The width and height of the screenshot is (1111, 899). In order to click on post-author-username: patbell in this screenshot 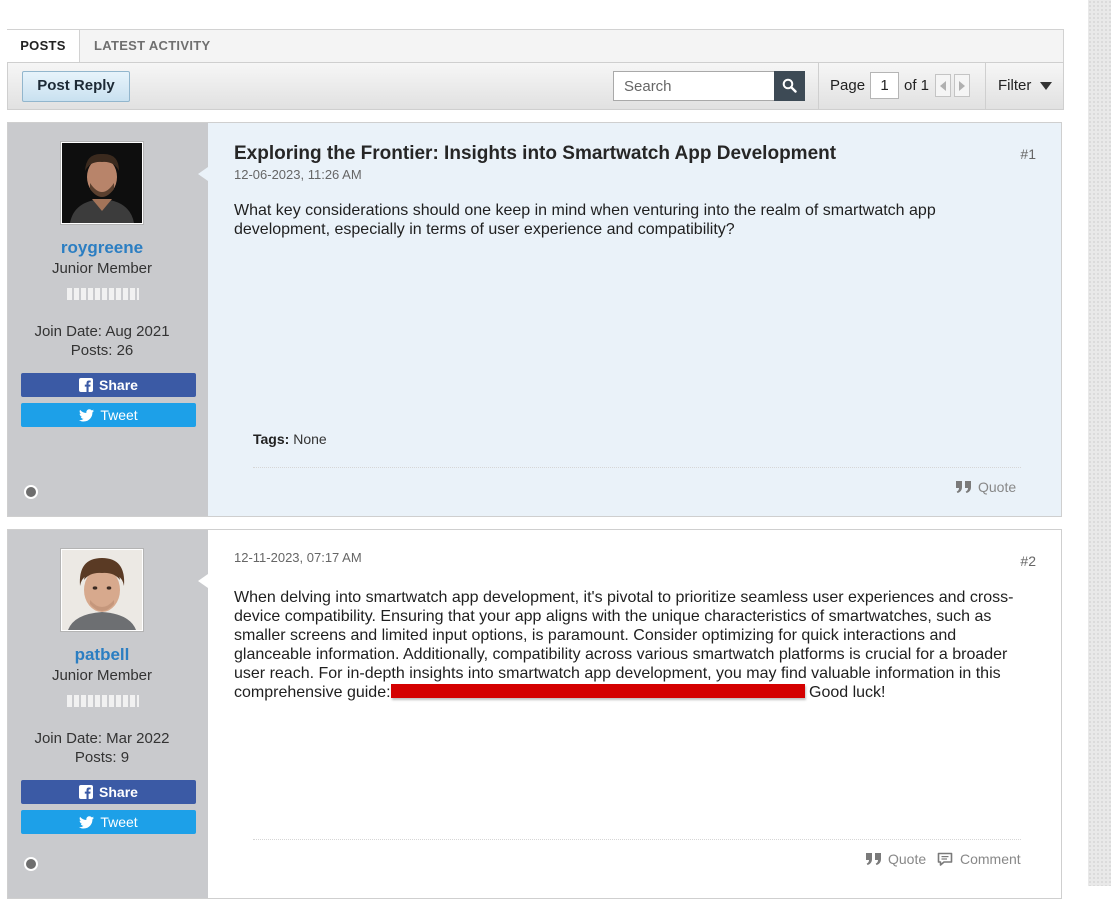, I will do `click(102, 655)`.